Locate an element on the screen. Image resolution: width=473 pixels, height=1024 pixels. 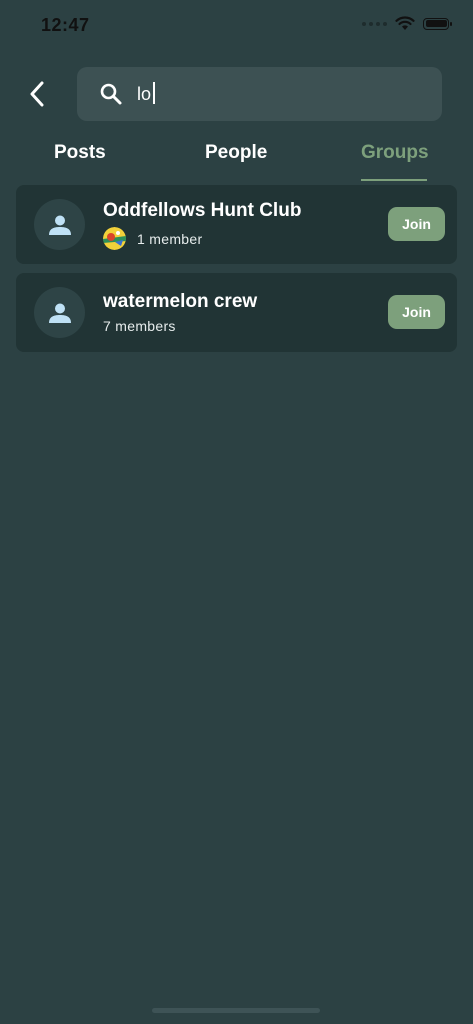
member-info: 7 members is located at coordinates (139, 326).